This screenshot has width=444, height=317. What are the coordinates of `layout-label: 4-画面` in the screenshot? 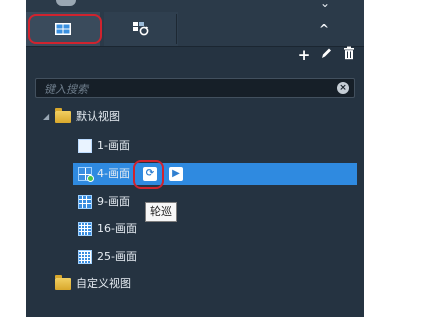 It's located at (113, 173).